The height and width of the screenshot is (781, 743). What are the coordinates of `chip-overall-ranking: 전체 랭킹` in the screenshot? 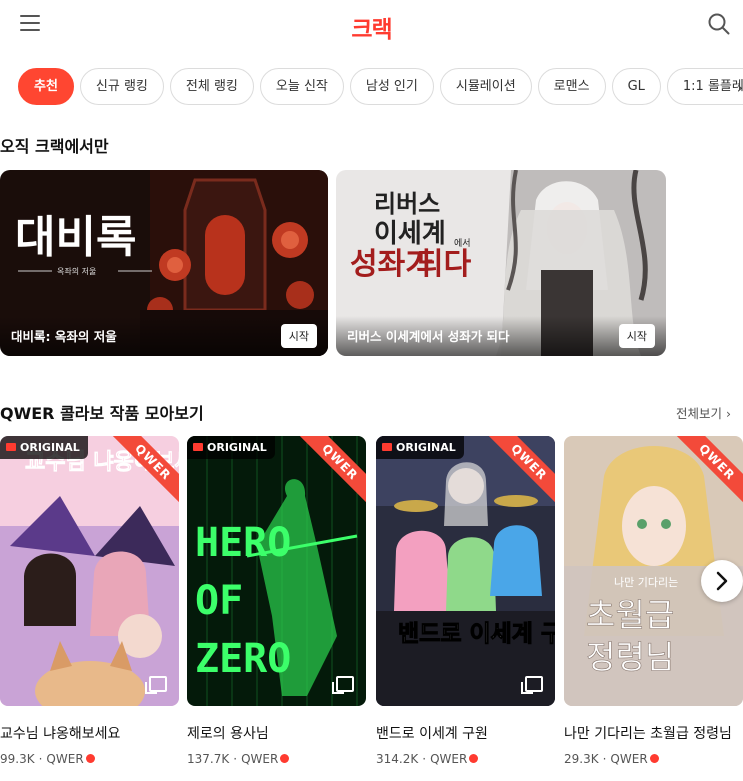 It's located at (211, 86).